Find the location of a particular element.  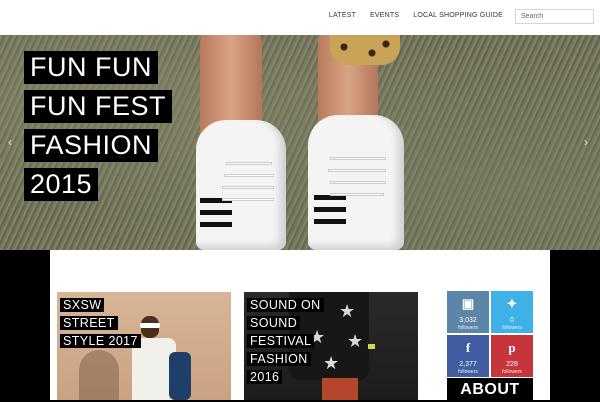

post-card-sxsw: SXSW STREET STYLE 2017 is located at coordinates (144, 346).